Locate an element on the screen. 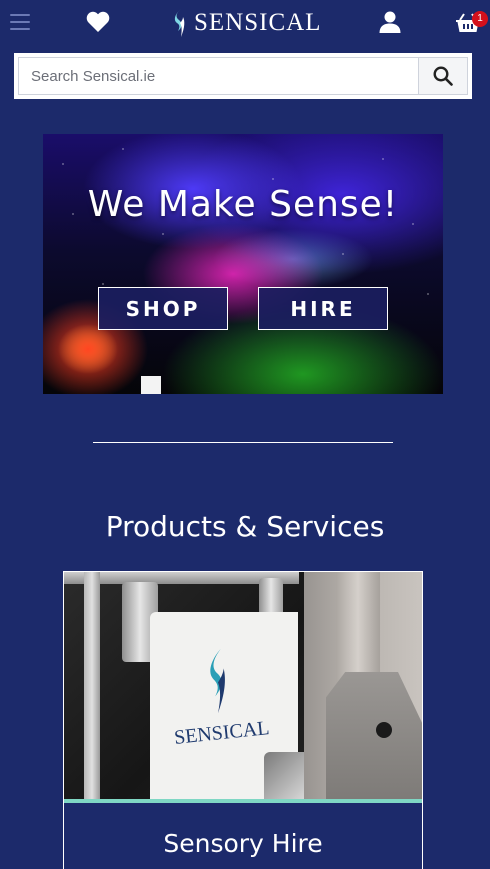 Image resolution: width=490 pixels, height=869 pixels. search-input is located at coordinates (218, 76).